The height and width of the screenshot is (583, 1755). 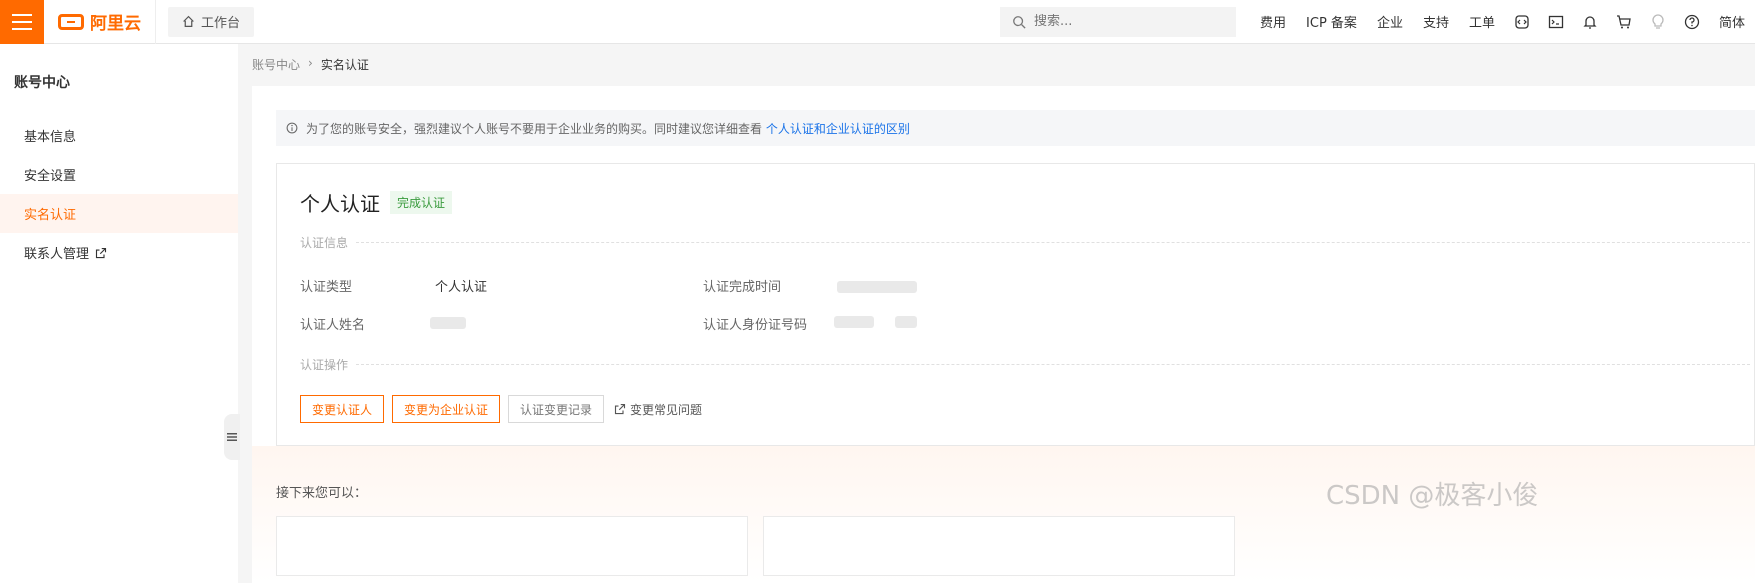 I want to click on auth-id-label: 认证人身份证号码, so click(x=755, y=325).